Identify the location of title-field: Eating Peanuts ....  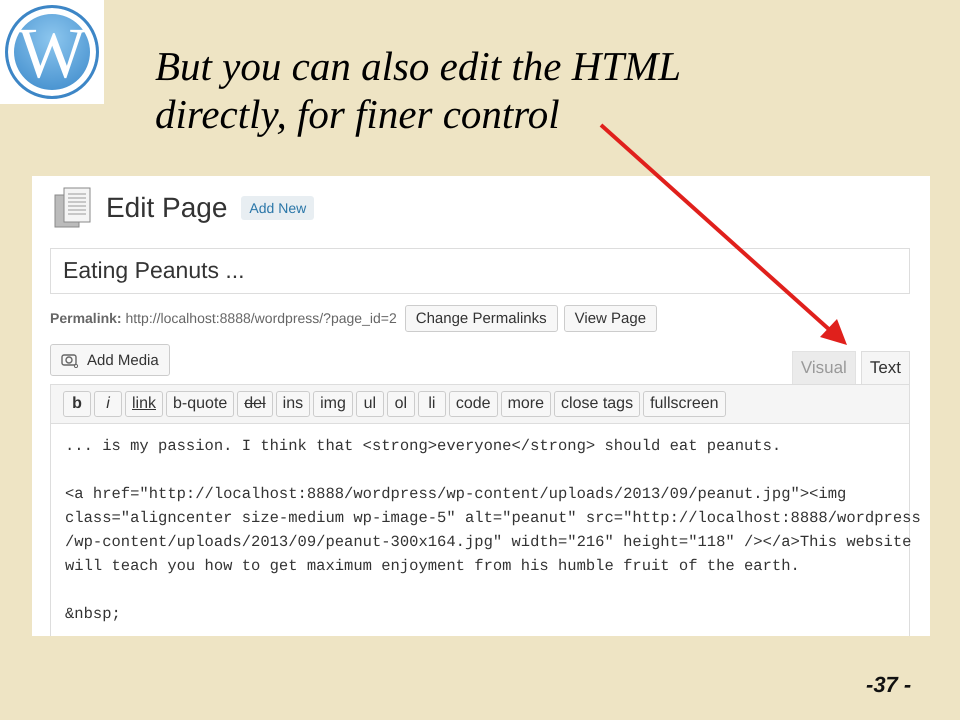
(480, 271).